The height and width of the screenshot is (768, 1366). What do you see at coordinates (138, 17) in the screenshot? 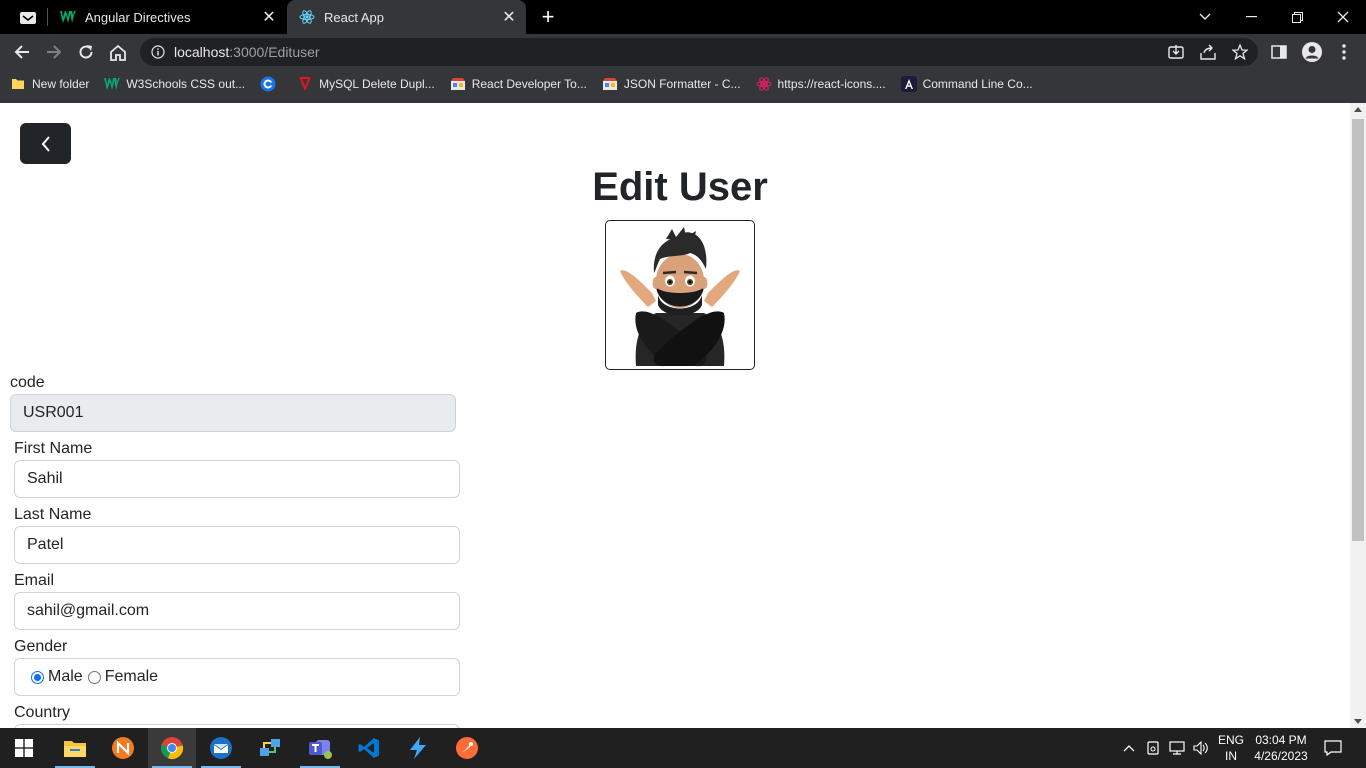
I see `tab-title: Angular Directives` at bounding box center [138, 17].